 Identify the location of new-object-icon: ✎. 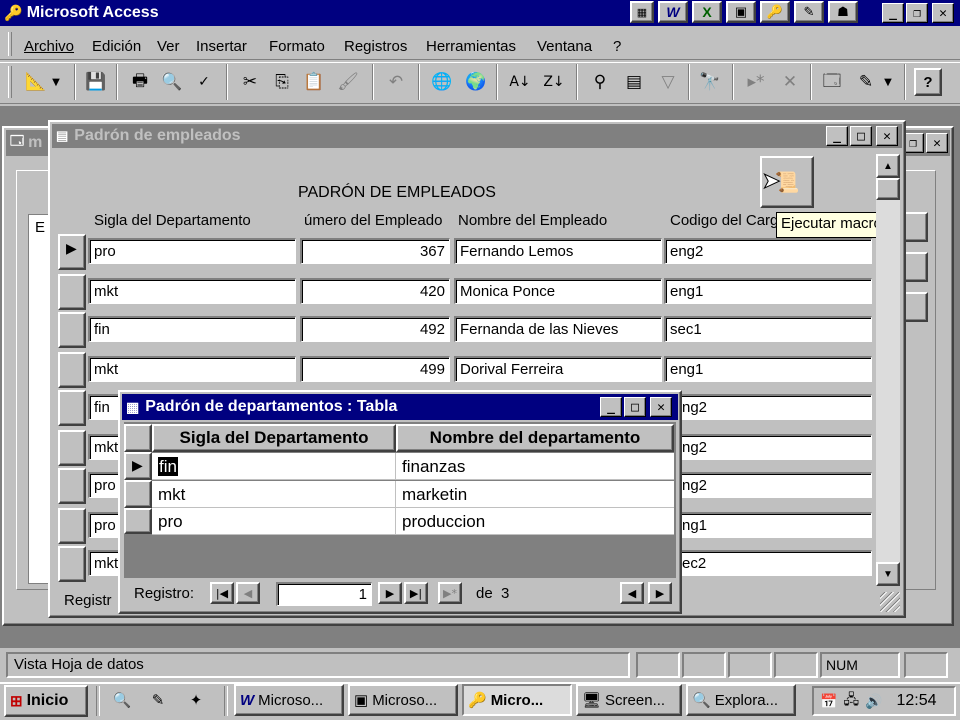
(866, 82).